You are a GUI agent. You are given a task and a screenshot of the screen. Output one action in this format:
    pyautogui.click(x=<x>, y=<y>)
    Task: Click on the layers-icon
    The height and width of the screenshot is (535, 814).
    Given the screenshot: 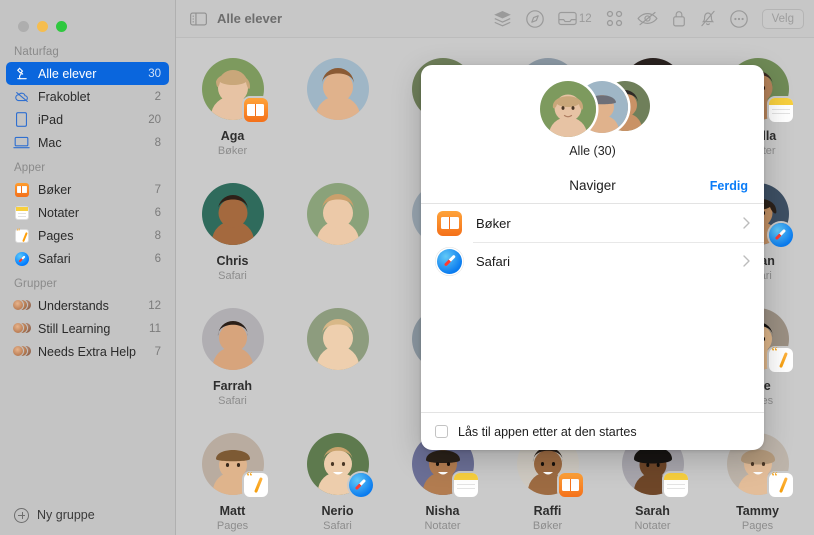 What is the action you would take?
    pyautogui.click(x=502, y=18)
    